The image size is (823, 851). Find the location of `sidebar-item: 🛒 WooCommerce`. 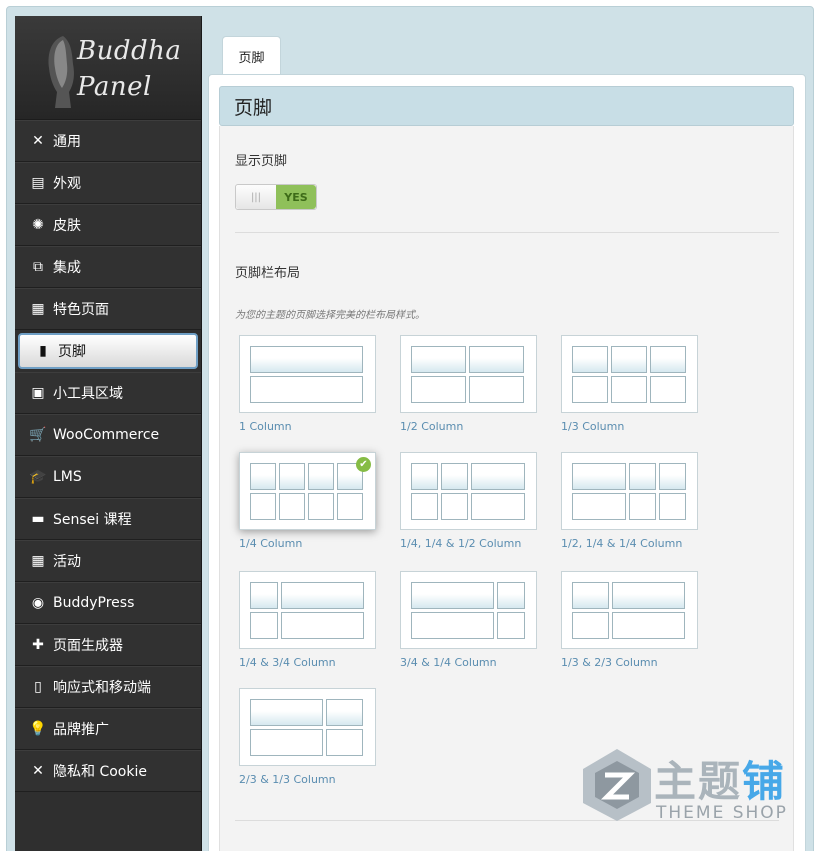

sidebar-item: 🛒 WooCommerce is located at coordinates (108, 435).